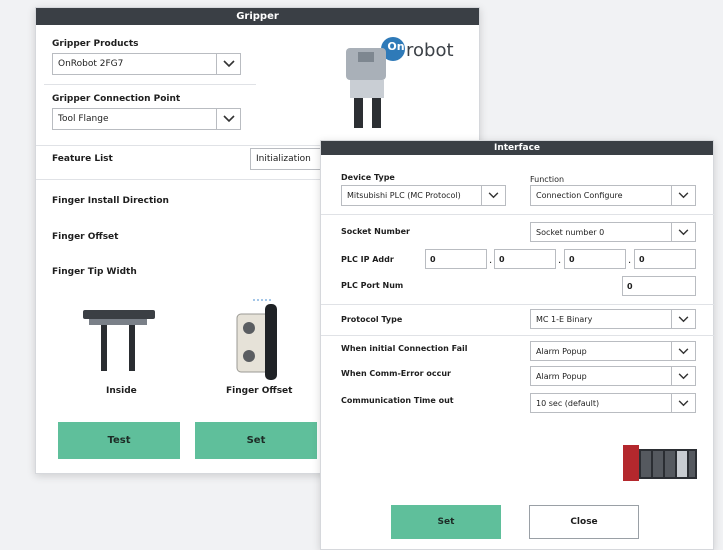 The height and width of the screenshot is (550, 723). Describe the element at coordinates (257, 16) in the screenshot. I see `gripper-title: Gripper` at that location.